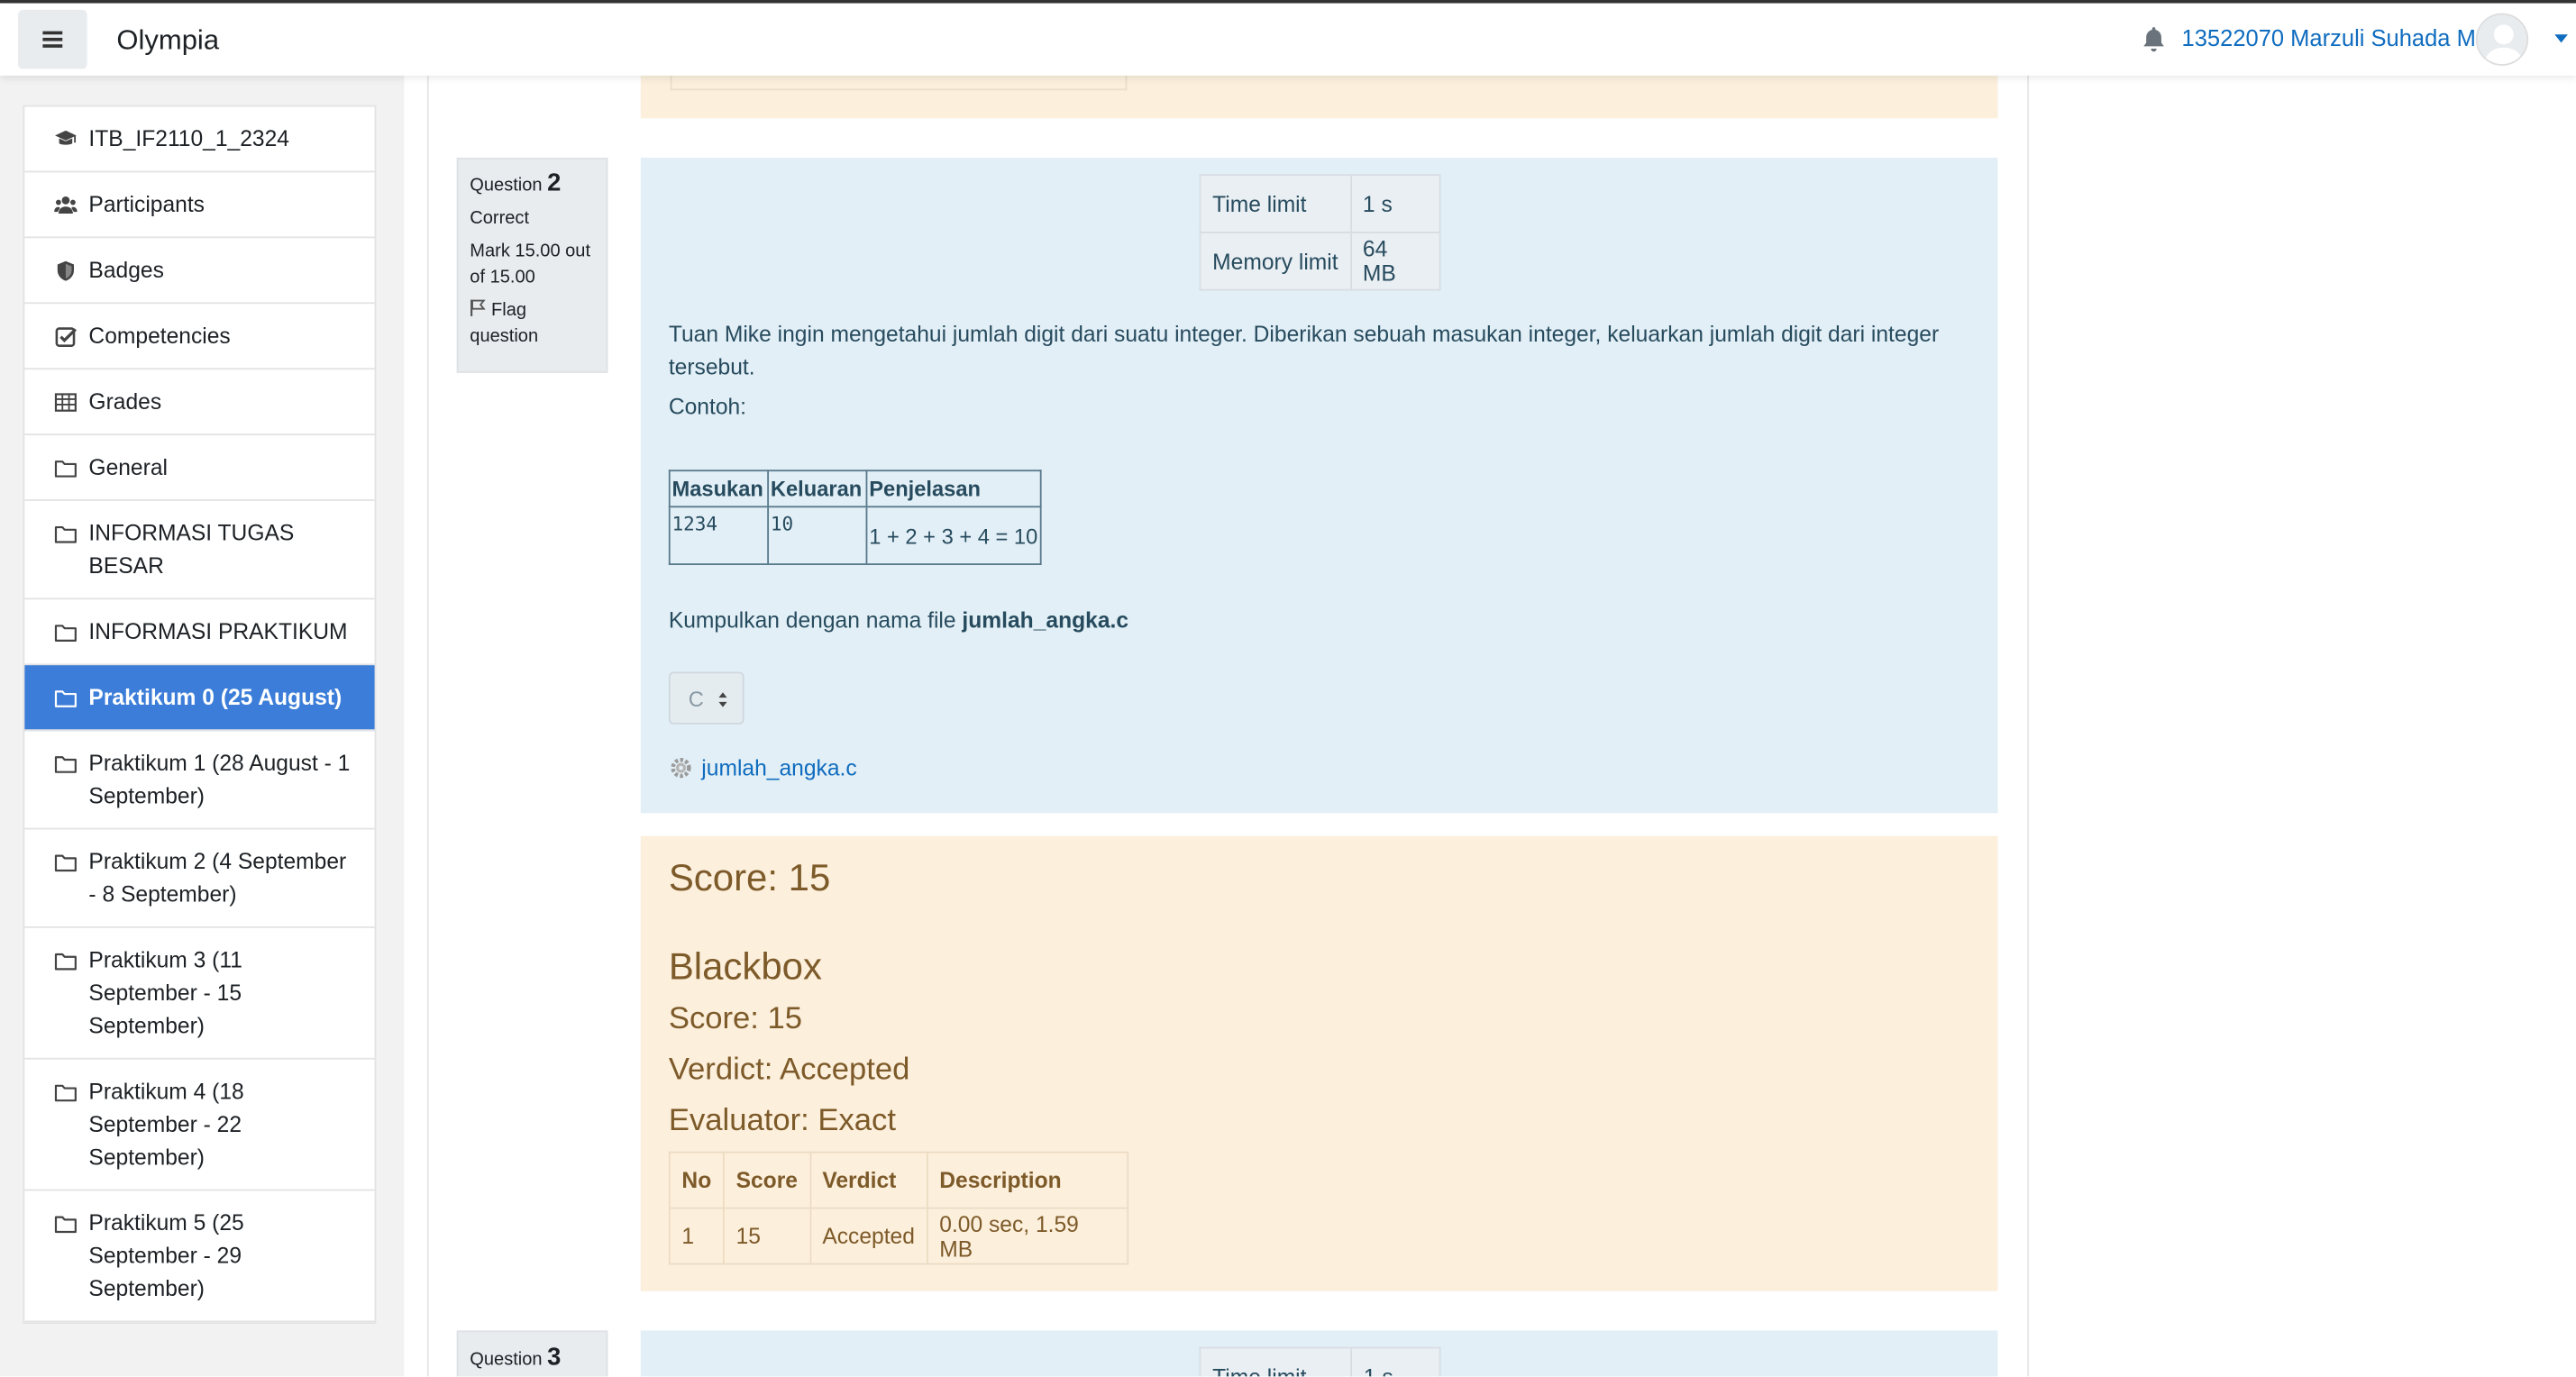 The width and height of the screenshot is (2576, 1377). Describe the element at coordinates (532, 323) in the screenshot. I see `flag-question-link: Flag question` at that location.